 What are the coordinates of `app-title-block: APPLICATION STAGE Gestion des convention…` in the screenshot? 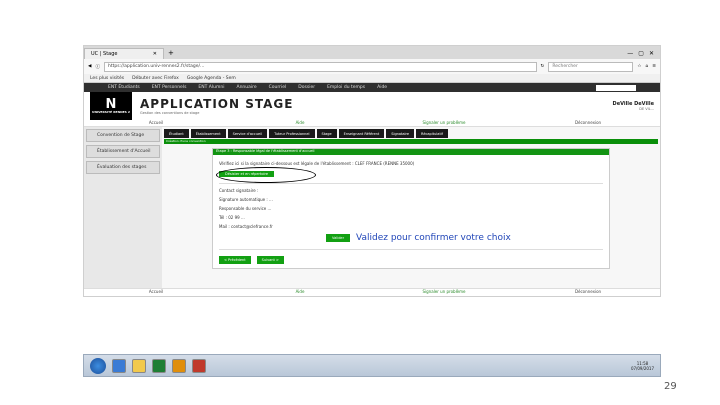 It's located at (216, 106).